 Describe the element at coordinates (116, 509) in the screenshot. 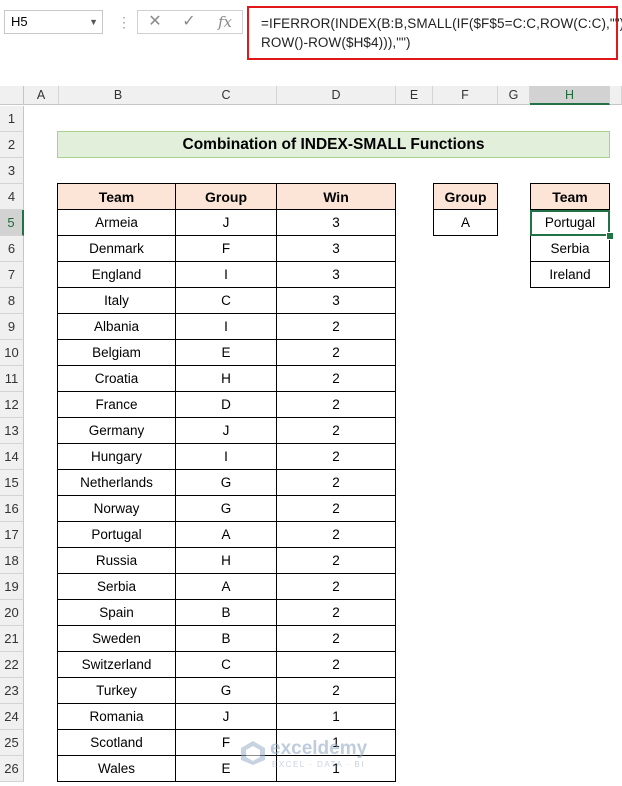

I see `cell-team: Norway` at that location.